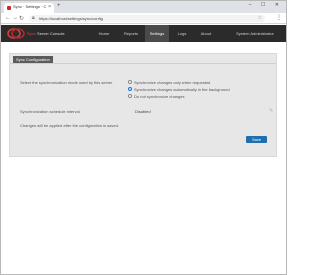  What do you see at coordinates (51, 33) in the screenshot?
I see `brand-suffix: Server Console` at bounding box center [51, 33].